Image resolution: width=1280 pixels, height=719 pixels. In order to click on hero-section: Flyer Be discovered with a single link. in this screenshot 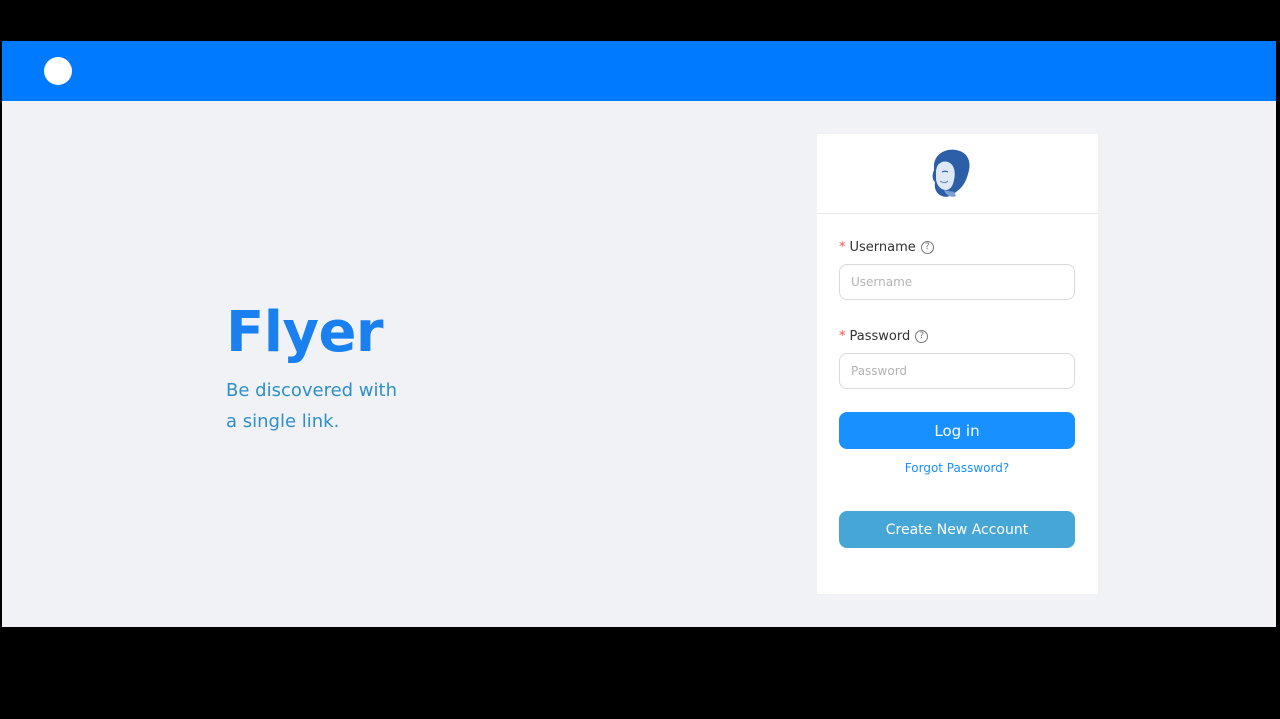, I will do `click(311, 367)`.